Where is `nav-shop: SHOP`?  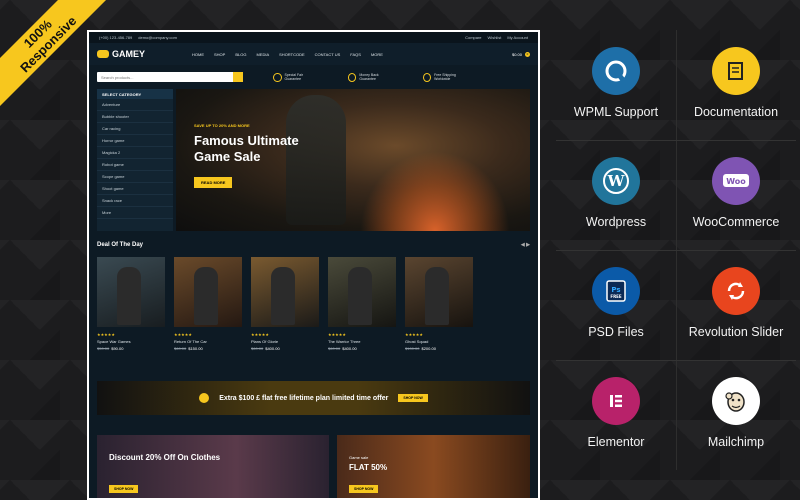
nav-shop: SHOP is located at coordinates (219, 54).